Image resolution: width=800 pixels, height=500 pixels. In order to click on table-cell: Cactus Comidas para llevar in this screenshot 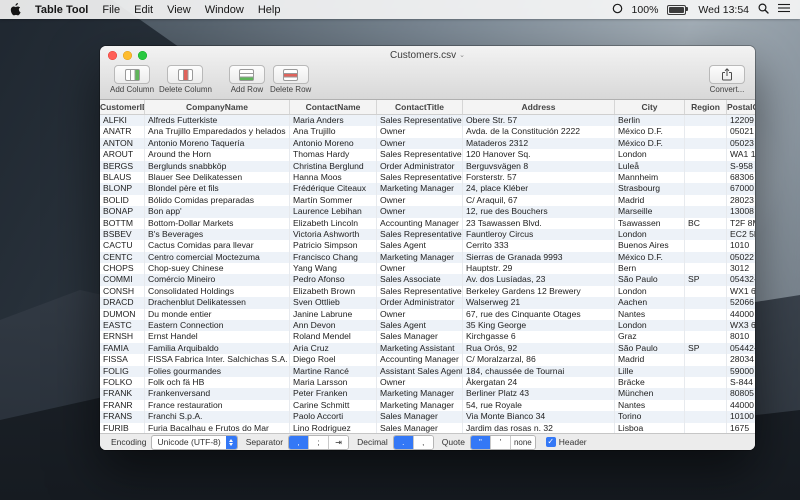, I will do `click(217, 246)`.